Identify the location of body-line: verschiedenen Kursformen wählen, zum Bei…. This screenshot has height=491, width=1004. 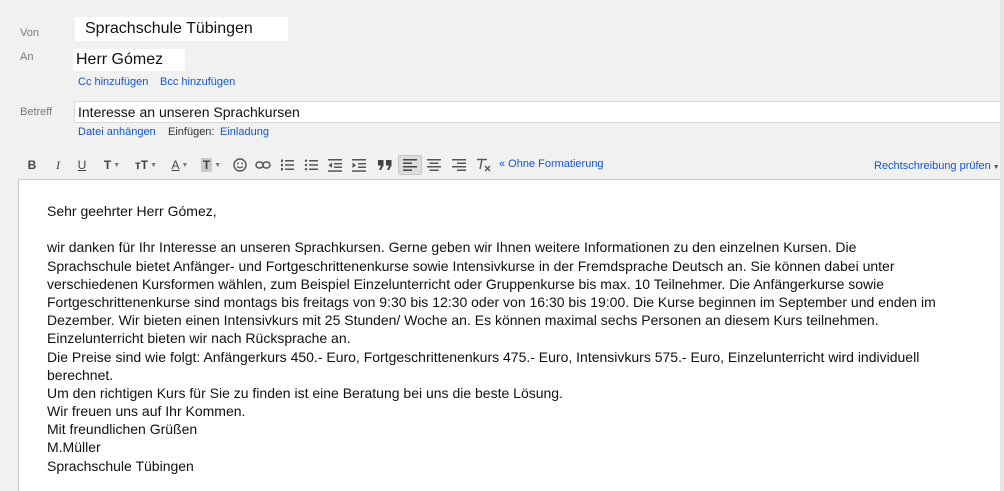
(466, 283).